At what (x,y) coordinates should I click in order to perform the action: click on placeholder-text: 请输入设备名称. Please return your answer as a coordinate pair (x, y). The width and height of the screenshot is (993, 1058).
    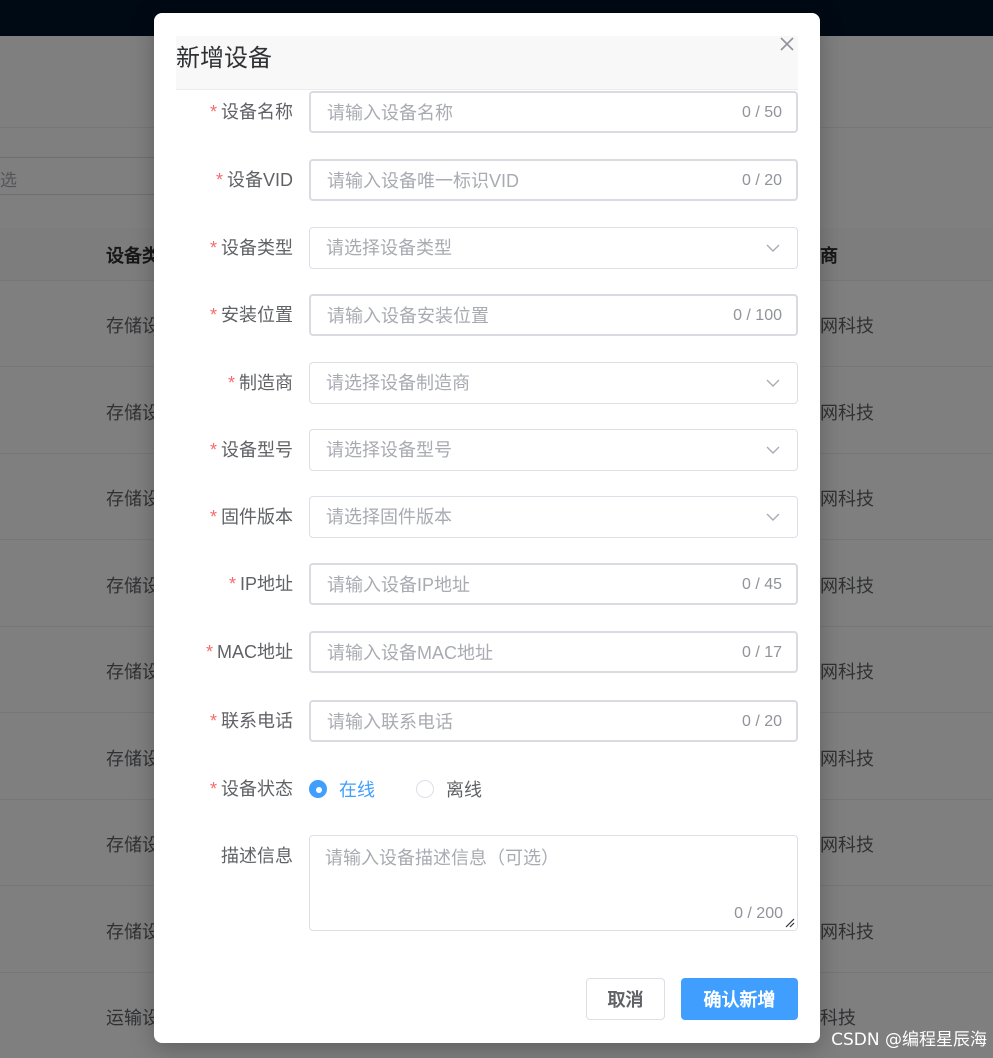
    Looking at the image, I should click on (390, 113).